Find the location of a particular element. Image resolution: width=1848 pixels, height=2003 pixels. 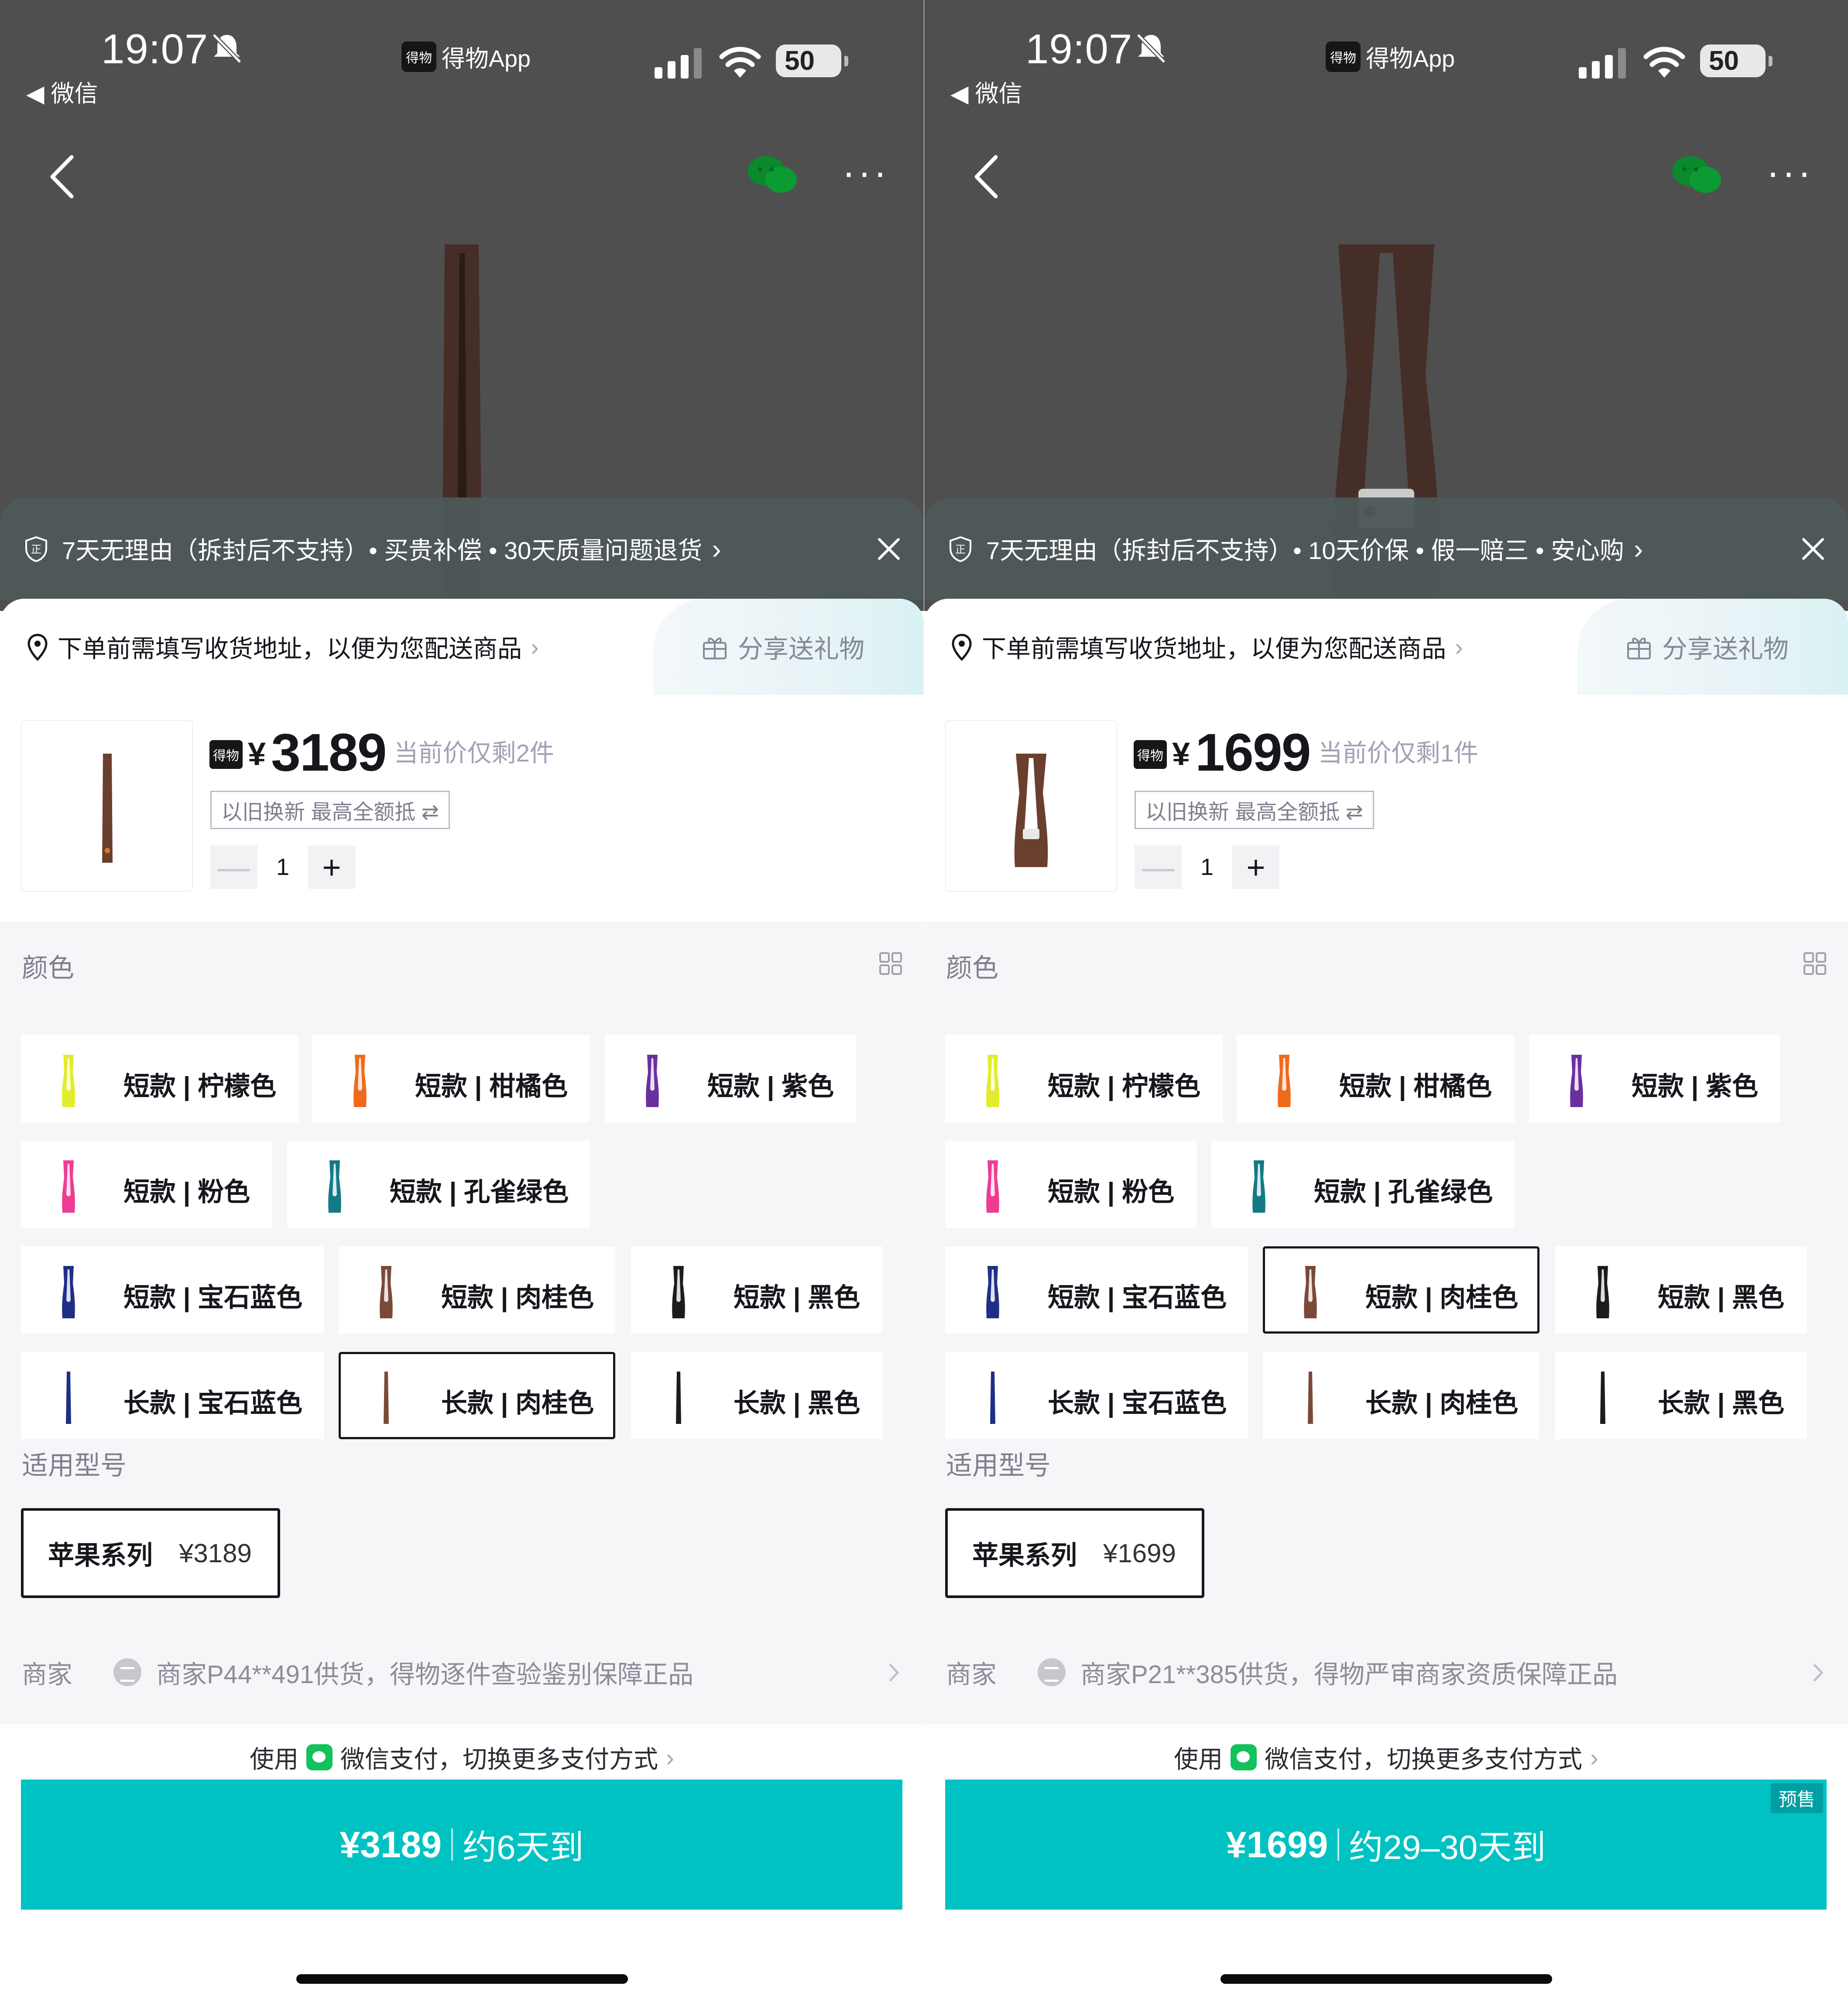

color-option-label: 短款 | 宝石蓝色 is located at coordinates (213, 1297).